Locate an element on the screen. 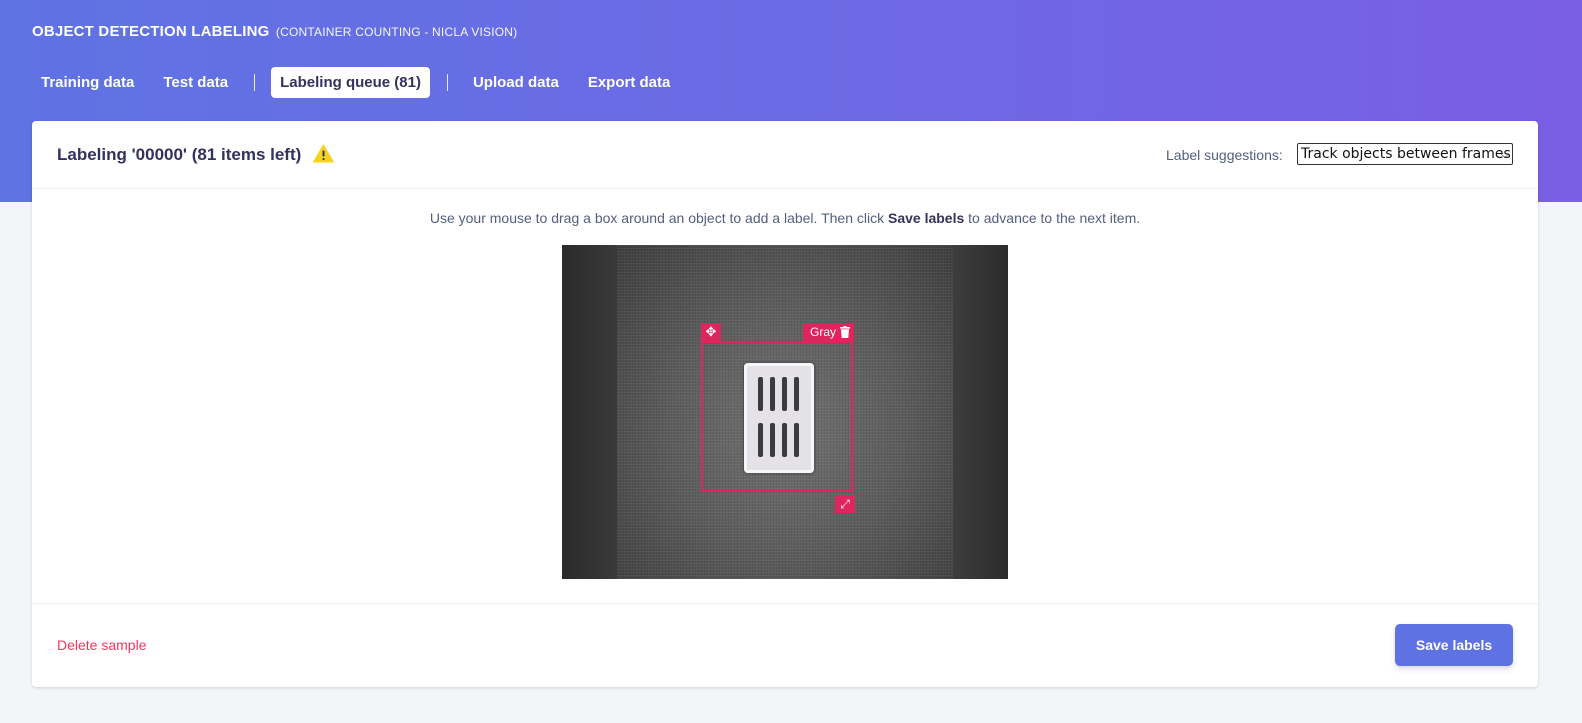  tab-export-data: Export data is located at coordinates (629, 82).